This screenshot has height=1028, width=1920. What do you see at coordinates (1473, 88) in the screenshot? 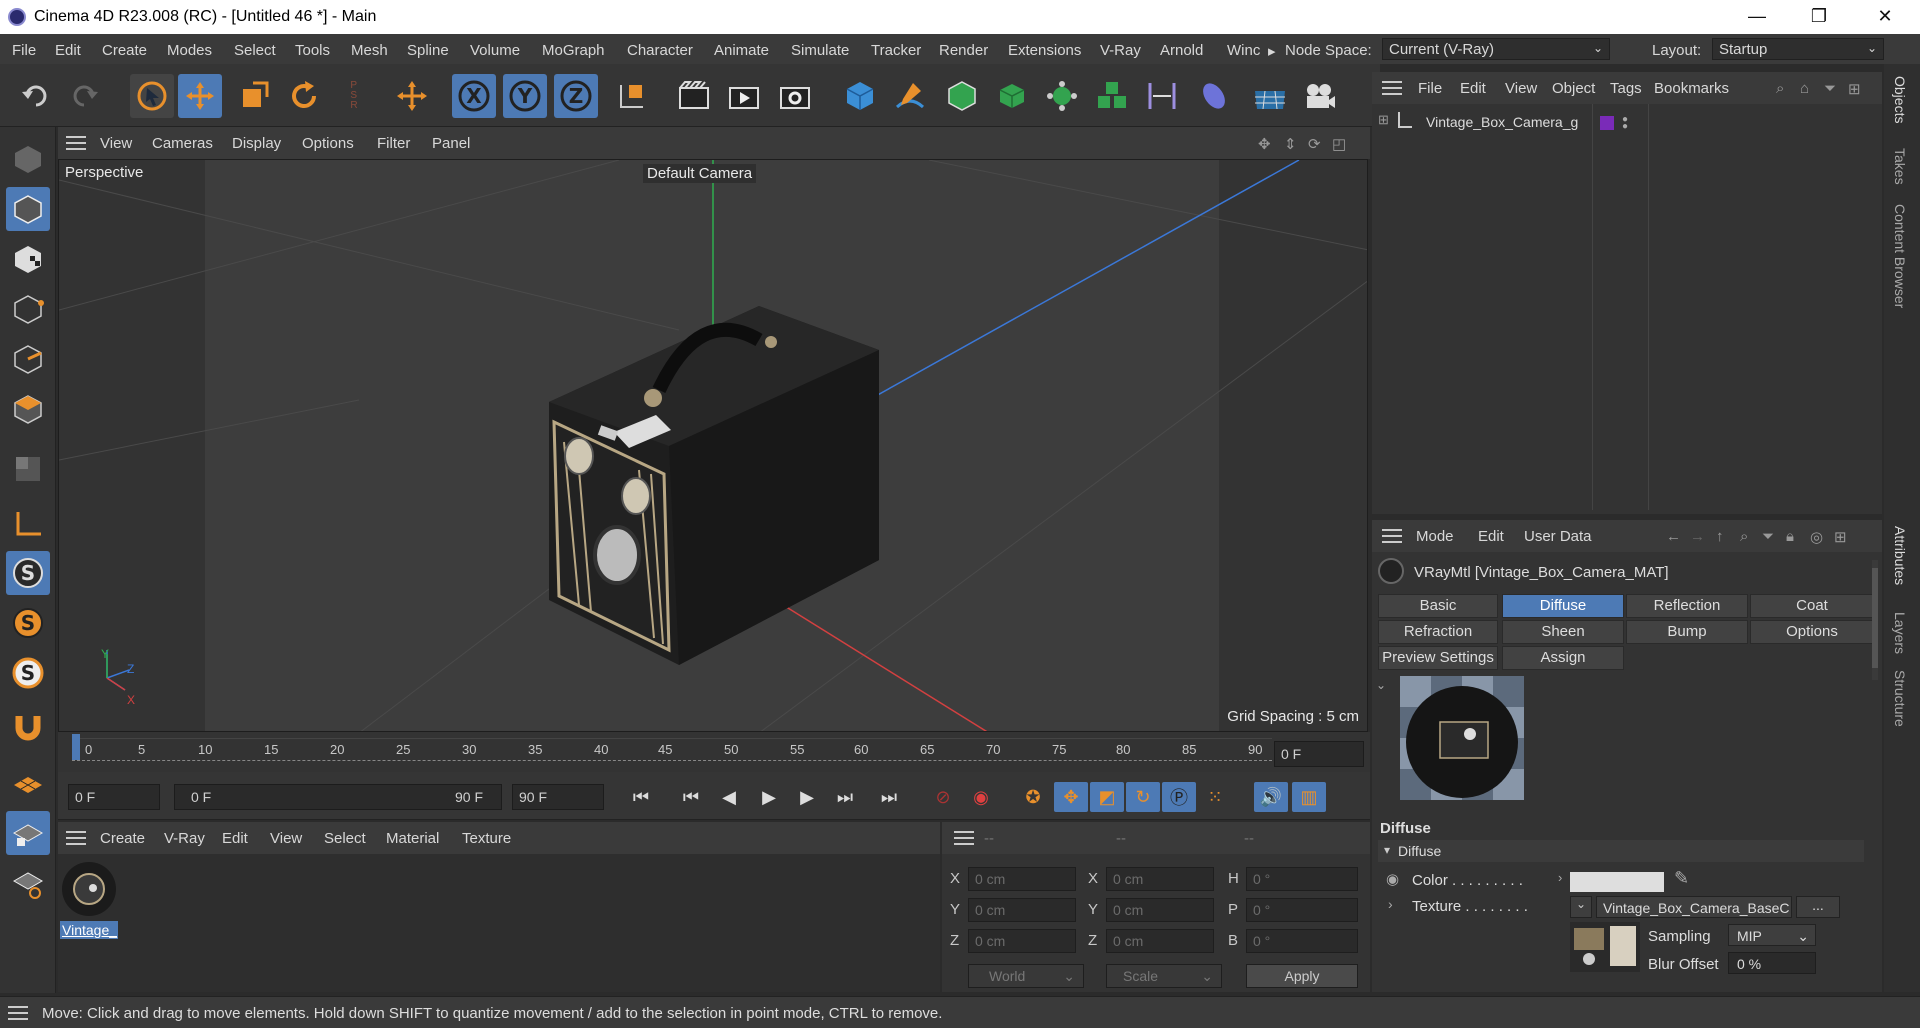
I see `objects-menu-edit: Edit` at bounding box center [1473, 88].